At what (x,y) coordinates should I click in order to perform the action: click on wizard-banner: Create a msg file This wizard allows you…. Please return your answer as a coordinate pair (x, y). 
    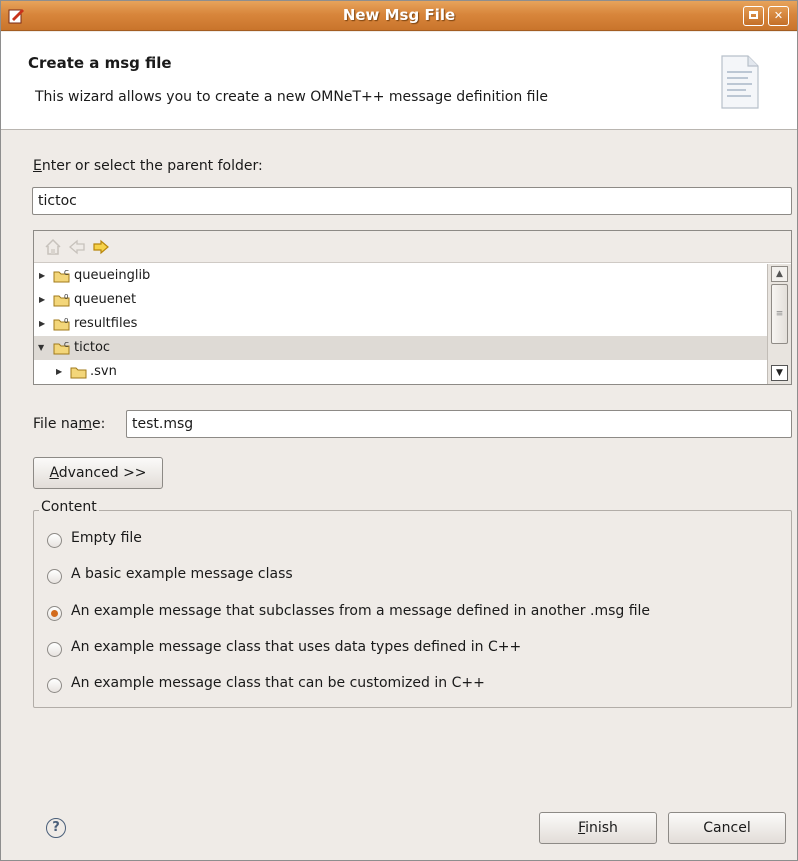
    Looking at the image, I should click on (399, 81).